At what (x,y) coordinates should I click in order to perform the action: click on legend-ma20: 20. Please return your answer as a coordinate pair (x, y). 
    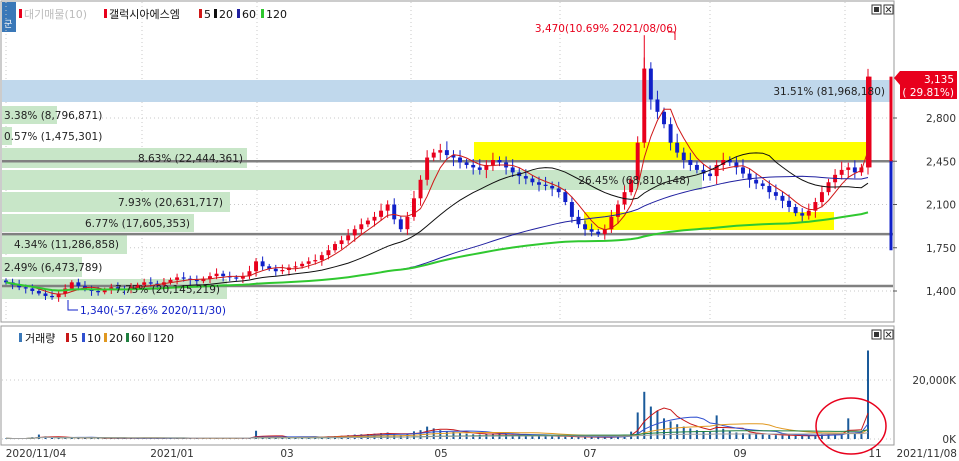
    Looking at the image, I should click on (226, 14).